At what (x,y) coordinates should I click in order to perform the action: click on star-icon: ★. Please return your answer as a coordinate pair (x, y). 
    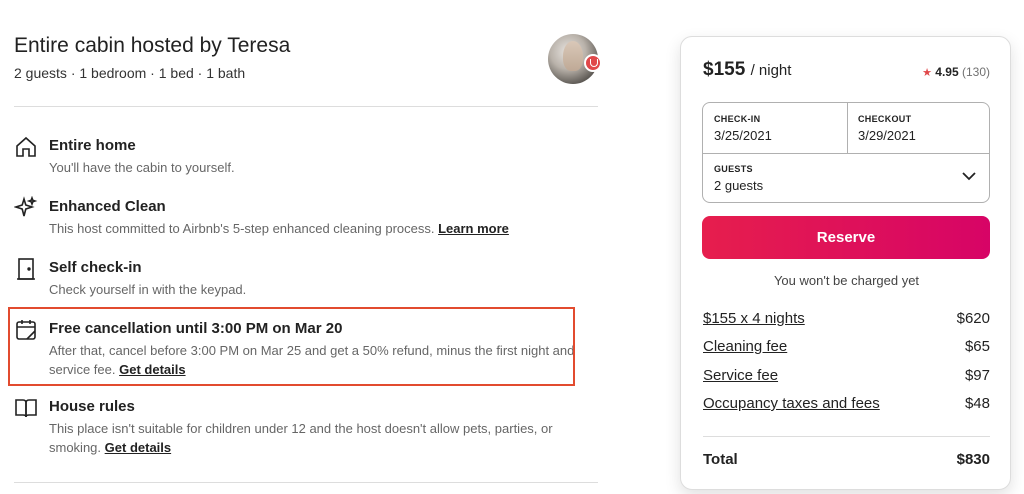
    Looking at the image, I should click on (927, 73).